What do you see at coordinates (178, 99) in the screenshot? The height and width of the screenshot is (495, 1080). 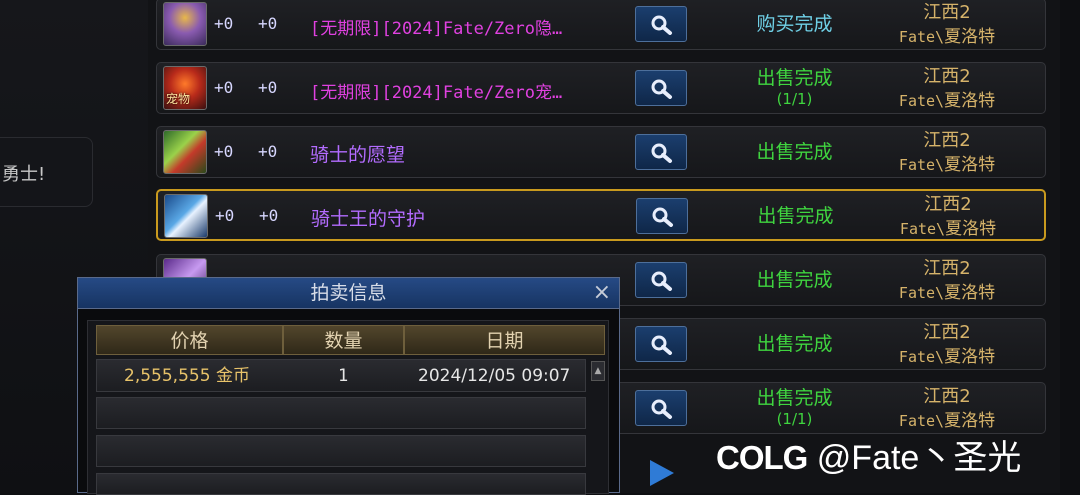 I see `pet-tag: 宠物` at bounding box center [178, 99].